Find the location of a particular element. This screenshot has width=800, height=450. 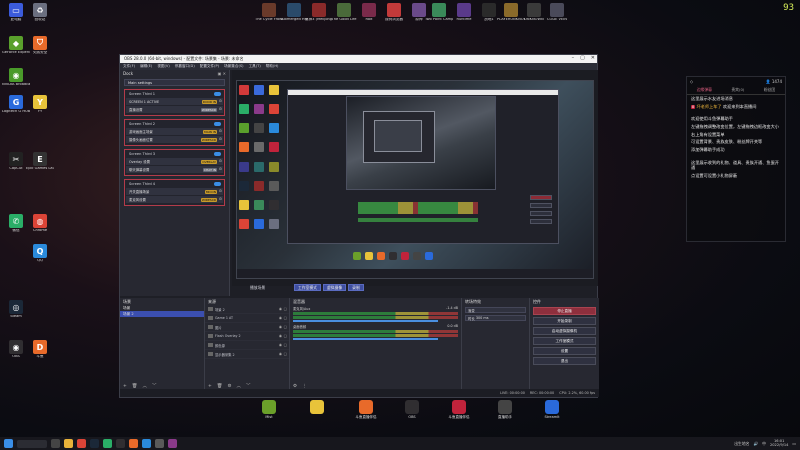

control-button: 退出 is located at coordinates (564, 361).